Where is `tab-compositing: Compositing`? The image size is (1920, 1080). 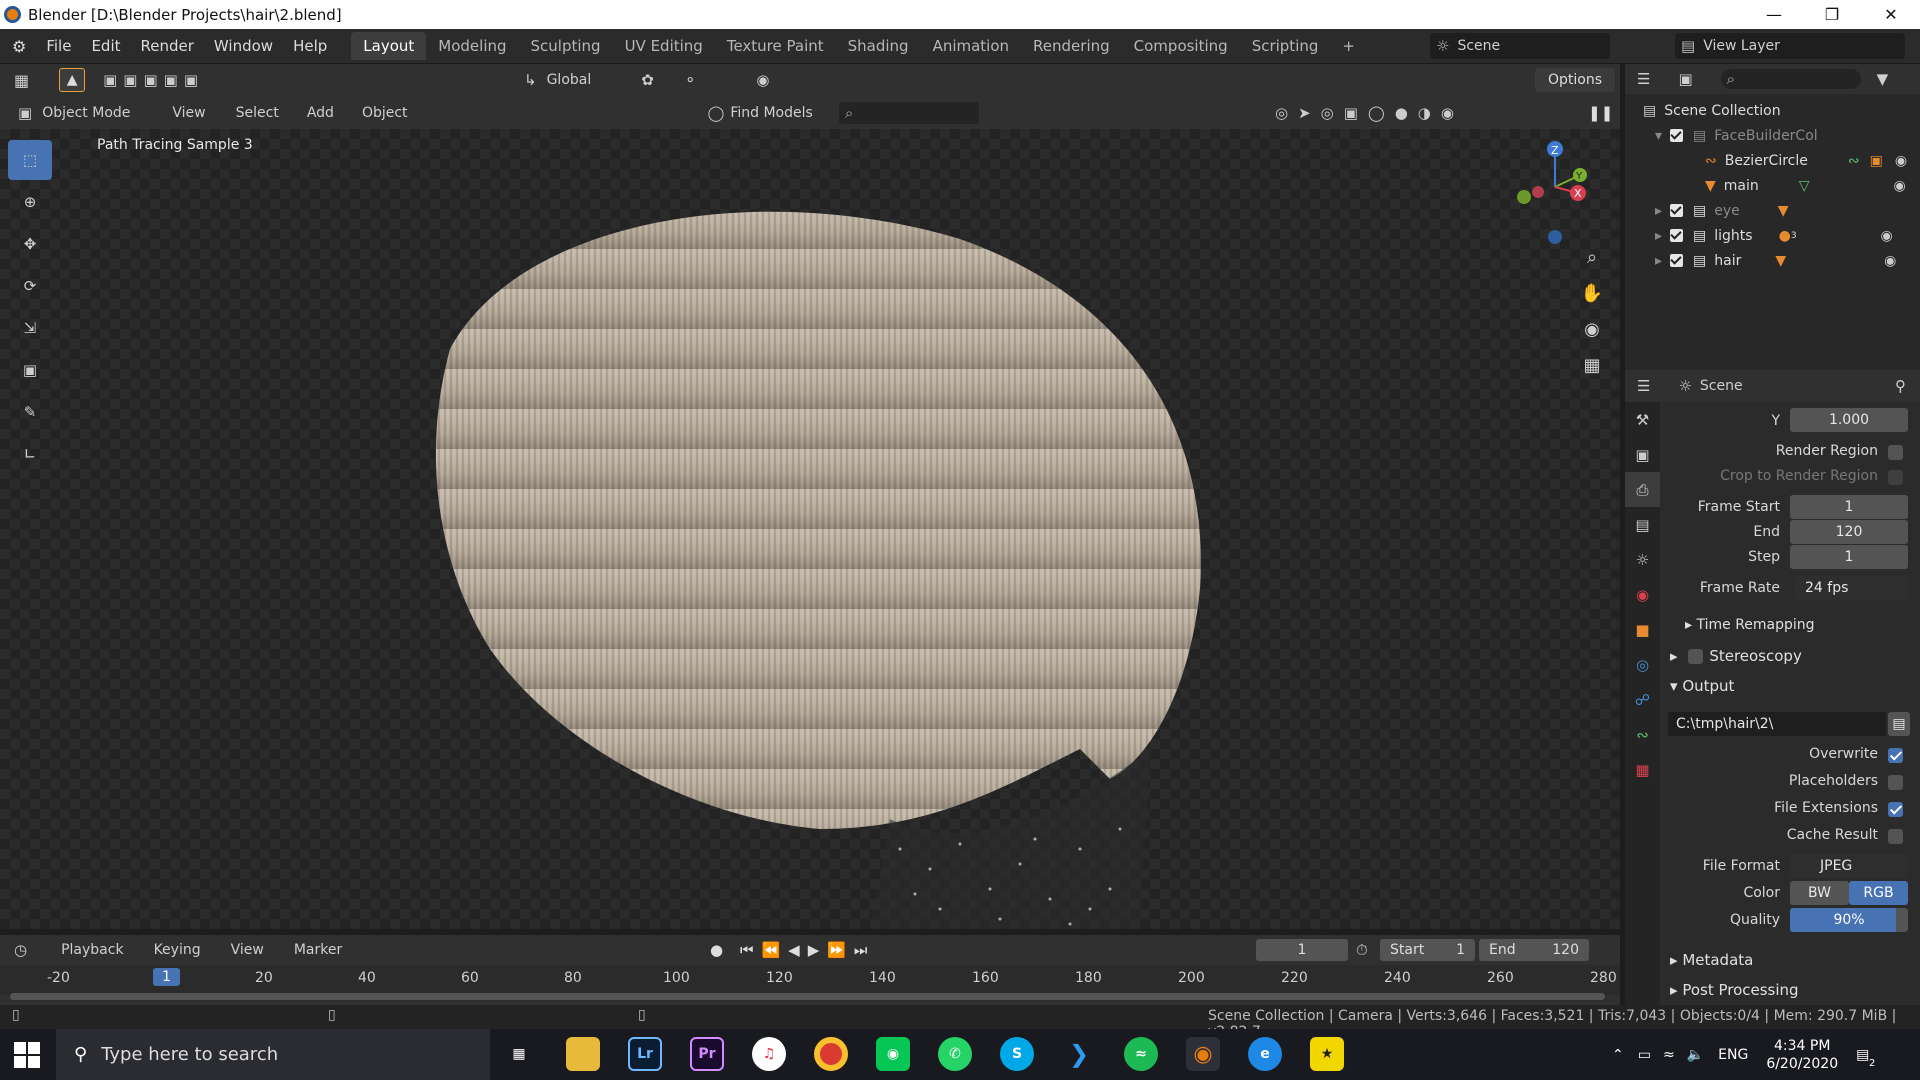 tab-compositing: Compositing is located at coordinates (1181, 46).